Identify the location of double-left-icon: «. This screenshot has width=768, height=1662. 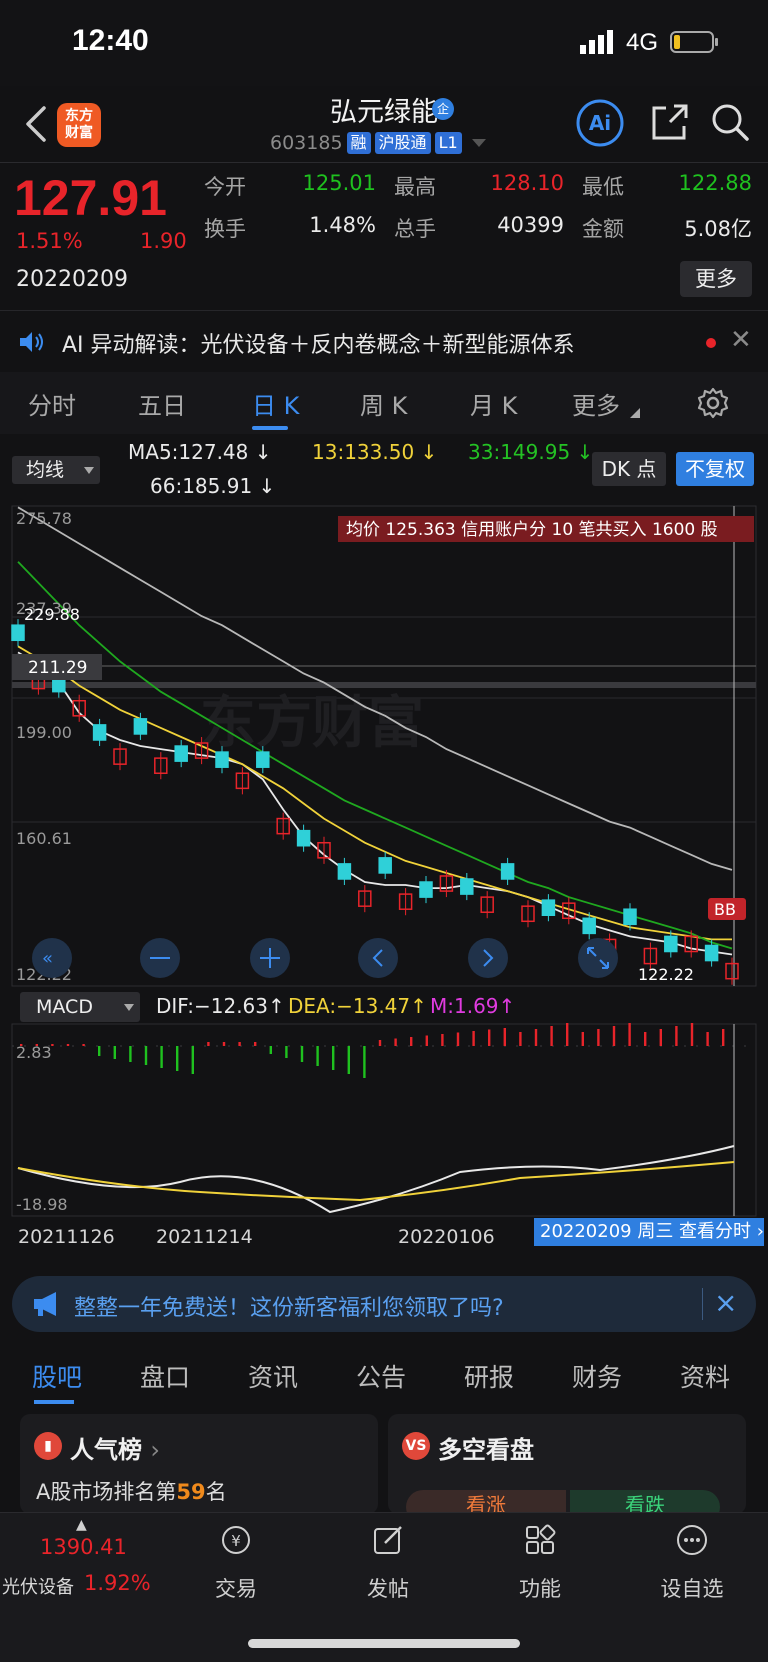
(47, 958).